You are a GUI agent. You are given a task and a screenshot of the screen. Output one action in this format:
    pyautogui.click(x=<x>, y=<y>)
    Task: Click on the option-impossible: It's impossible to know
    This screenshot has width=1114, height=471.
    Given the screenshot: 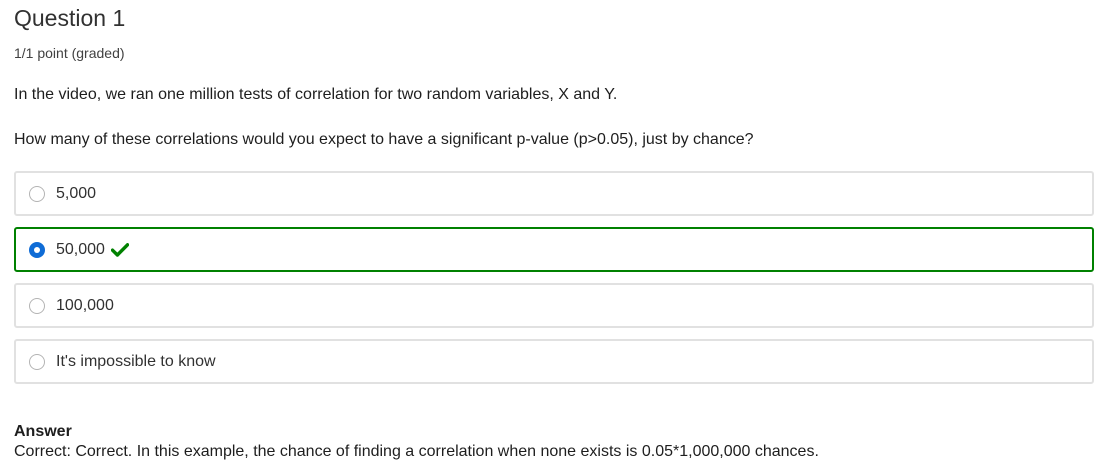 What is the action you would take?
    pyautogui.click(x=554, y=361)
    